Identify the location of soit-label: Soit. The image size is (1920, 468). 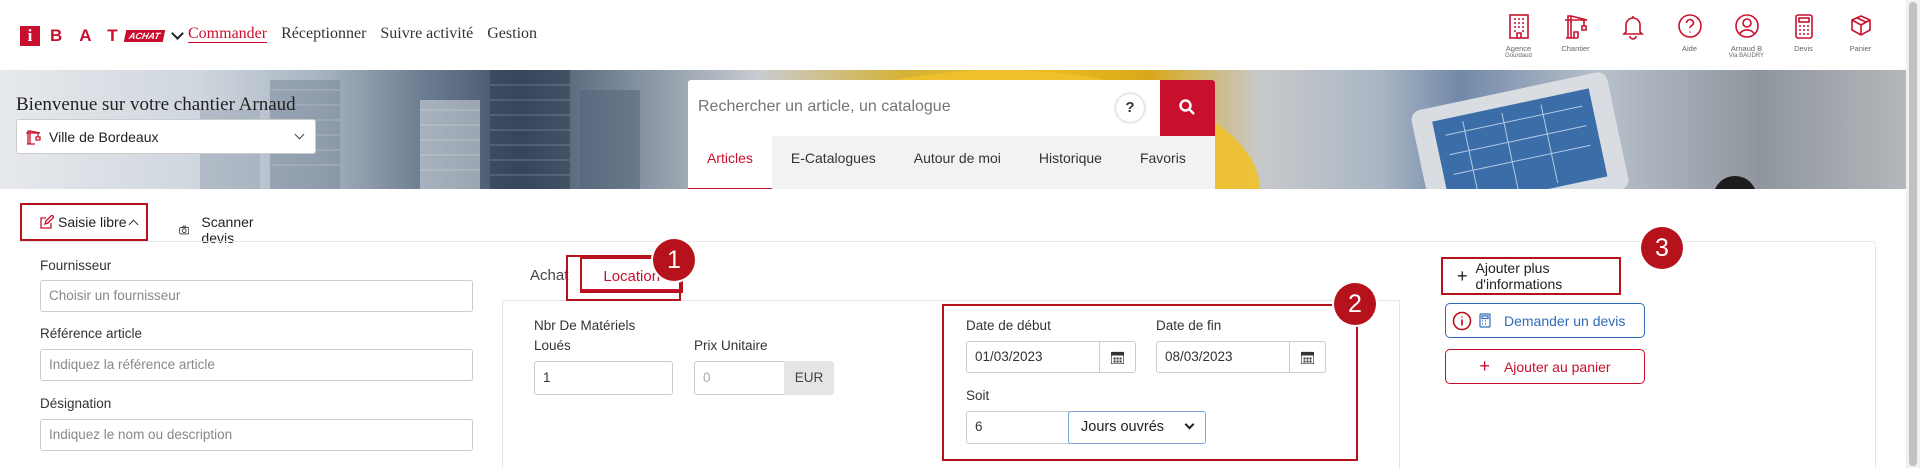
(978, 395).